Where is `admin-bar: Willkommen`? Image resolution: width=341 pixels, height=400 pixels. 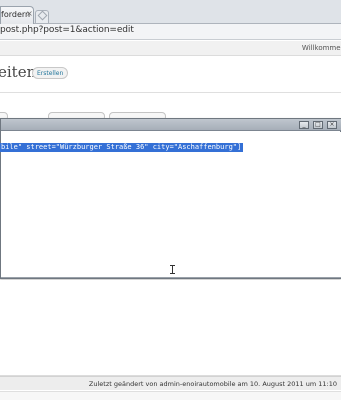 admin-bar: Willkommen is located at coordinates (170, 48).